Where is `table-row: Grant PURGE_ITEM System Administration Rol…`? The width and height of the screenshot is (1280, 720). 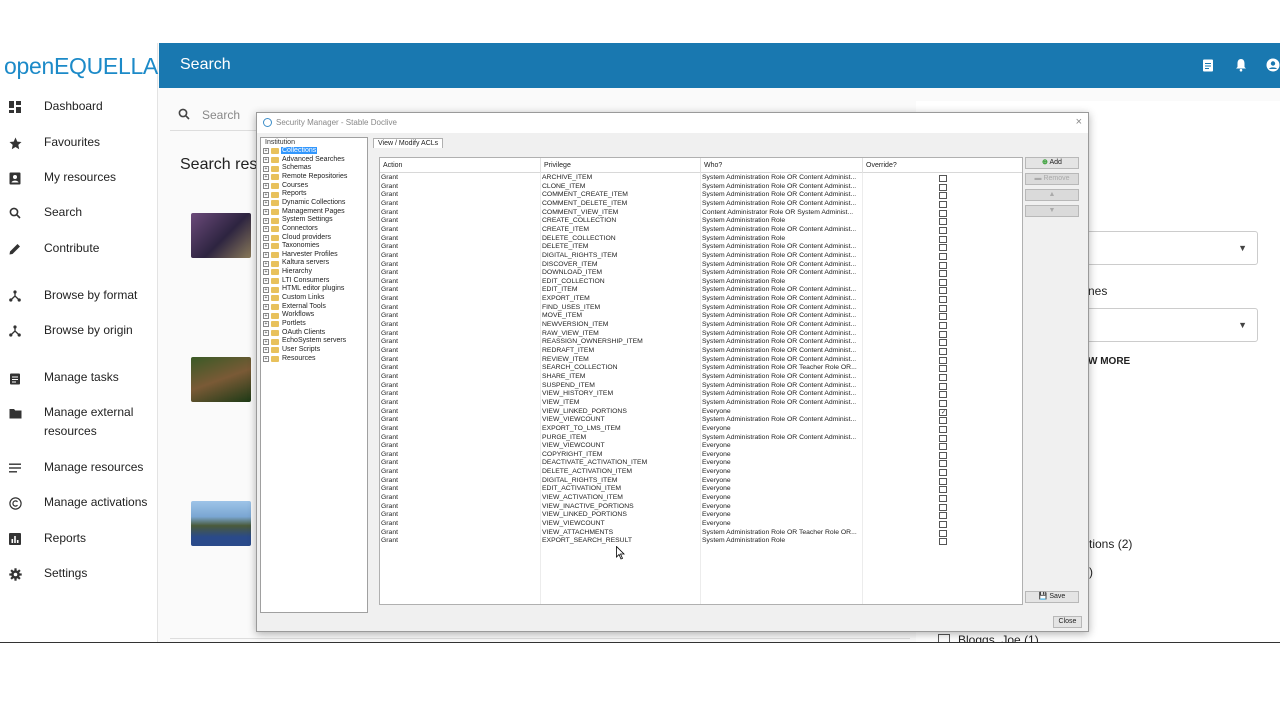
table-row: Grant PURGE_ITEM System Administration Rol… is located at coordinates (701, 438).